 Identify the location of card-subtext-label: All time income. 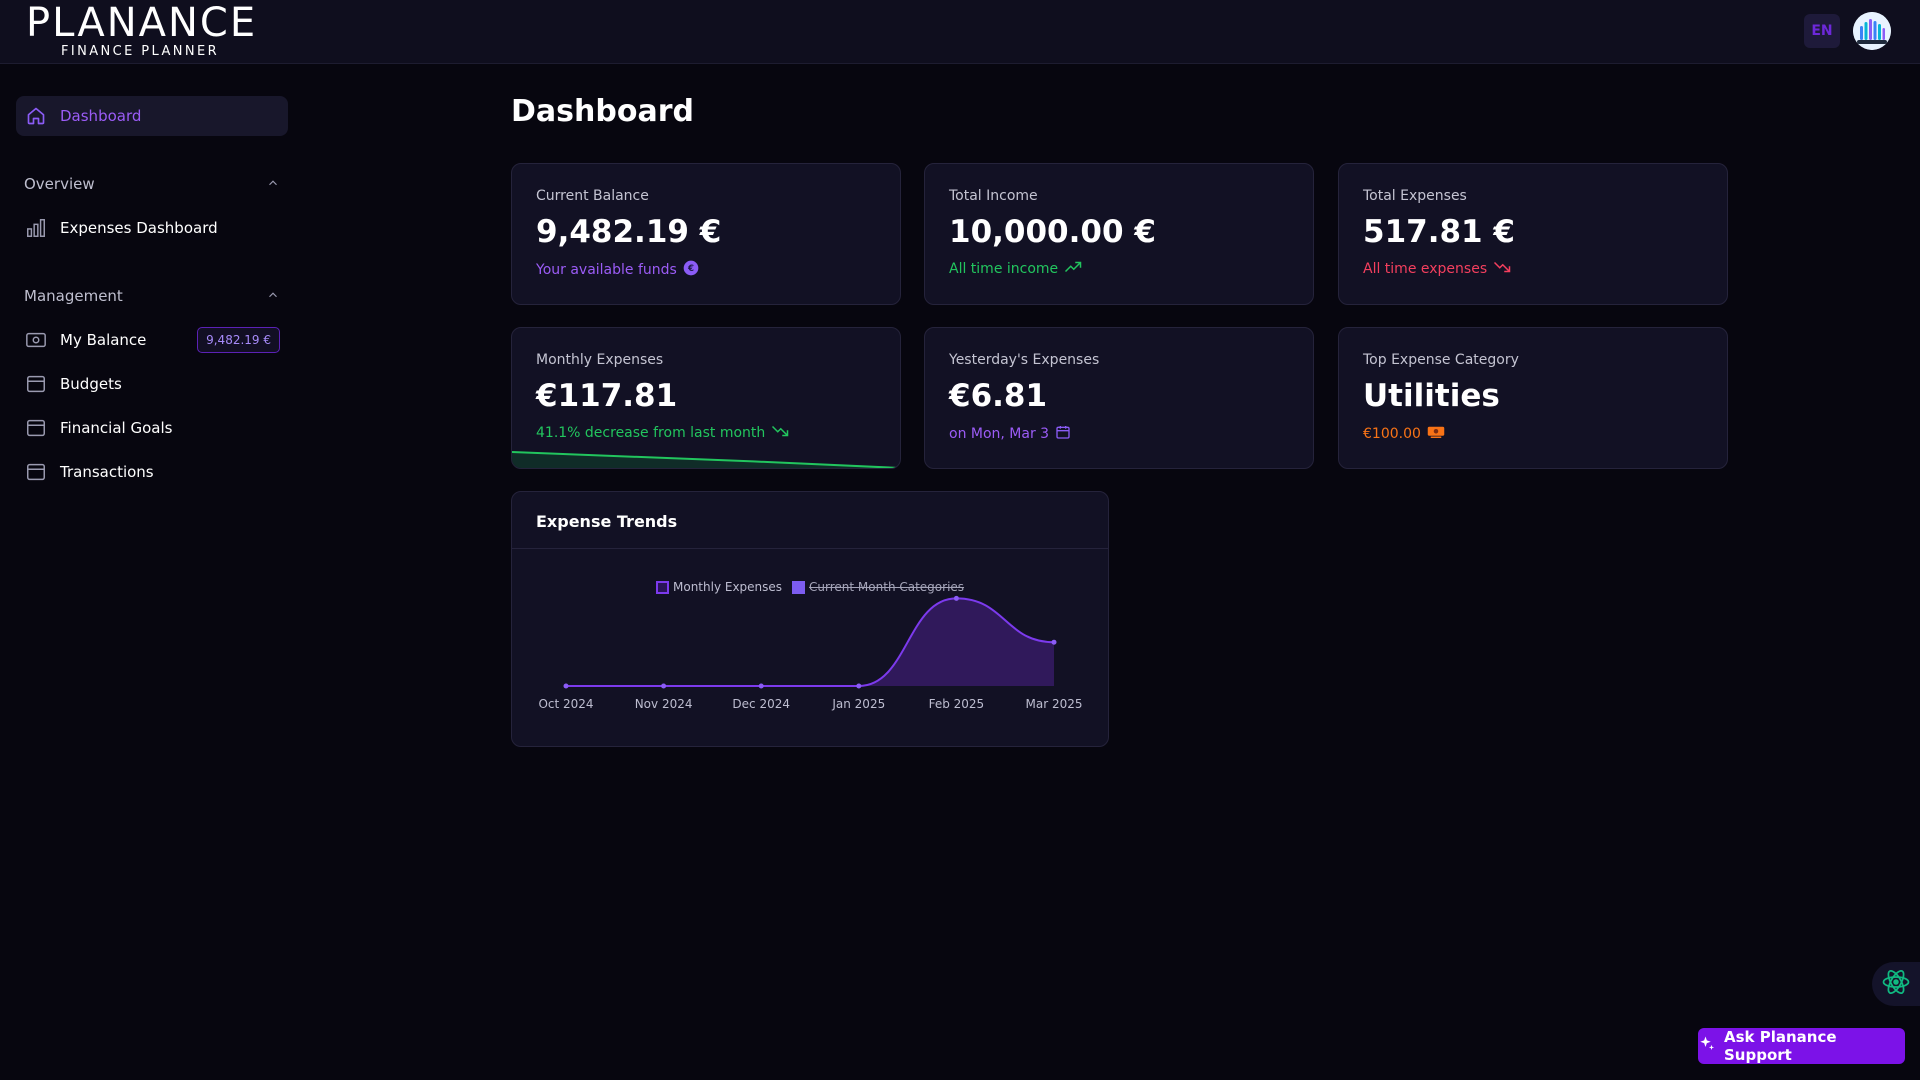
(1004, 269).